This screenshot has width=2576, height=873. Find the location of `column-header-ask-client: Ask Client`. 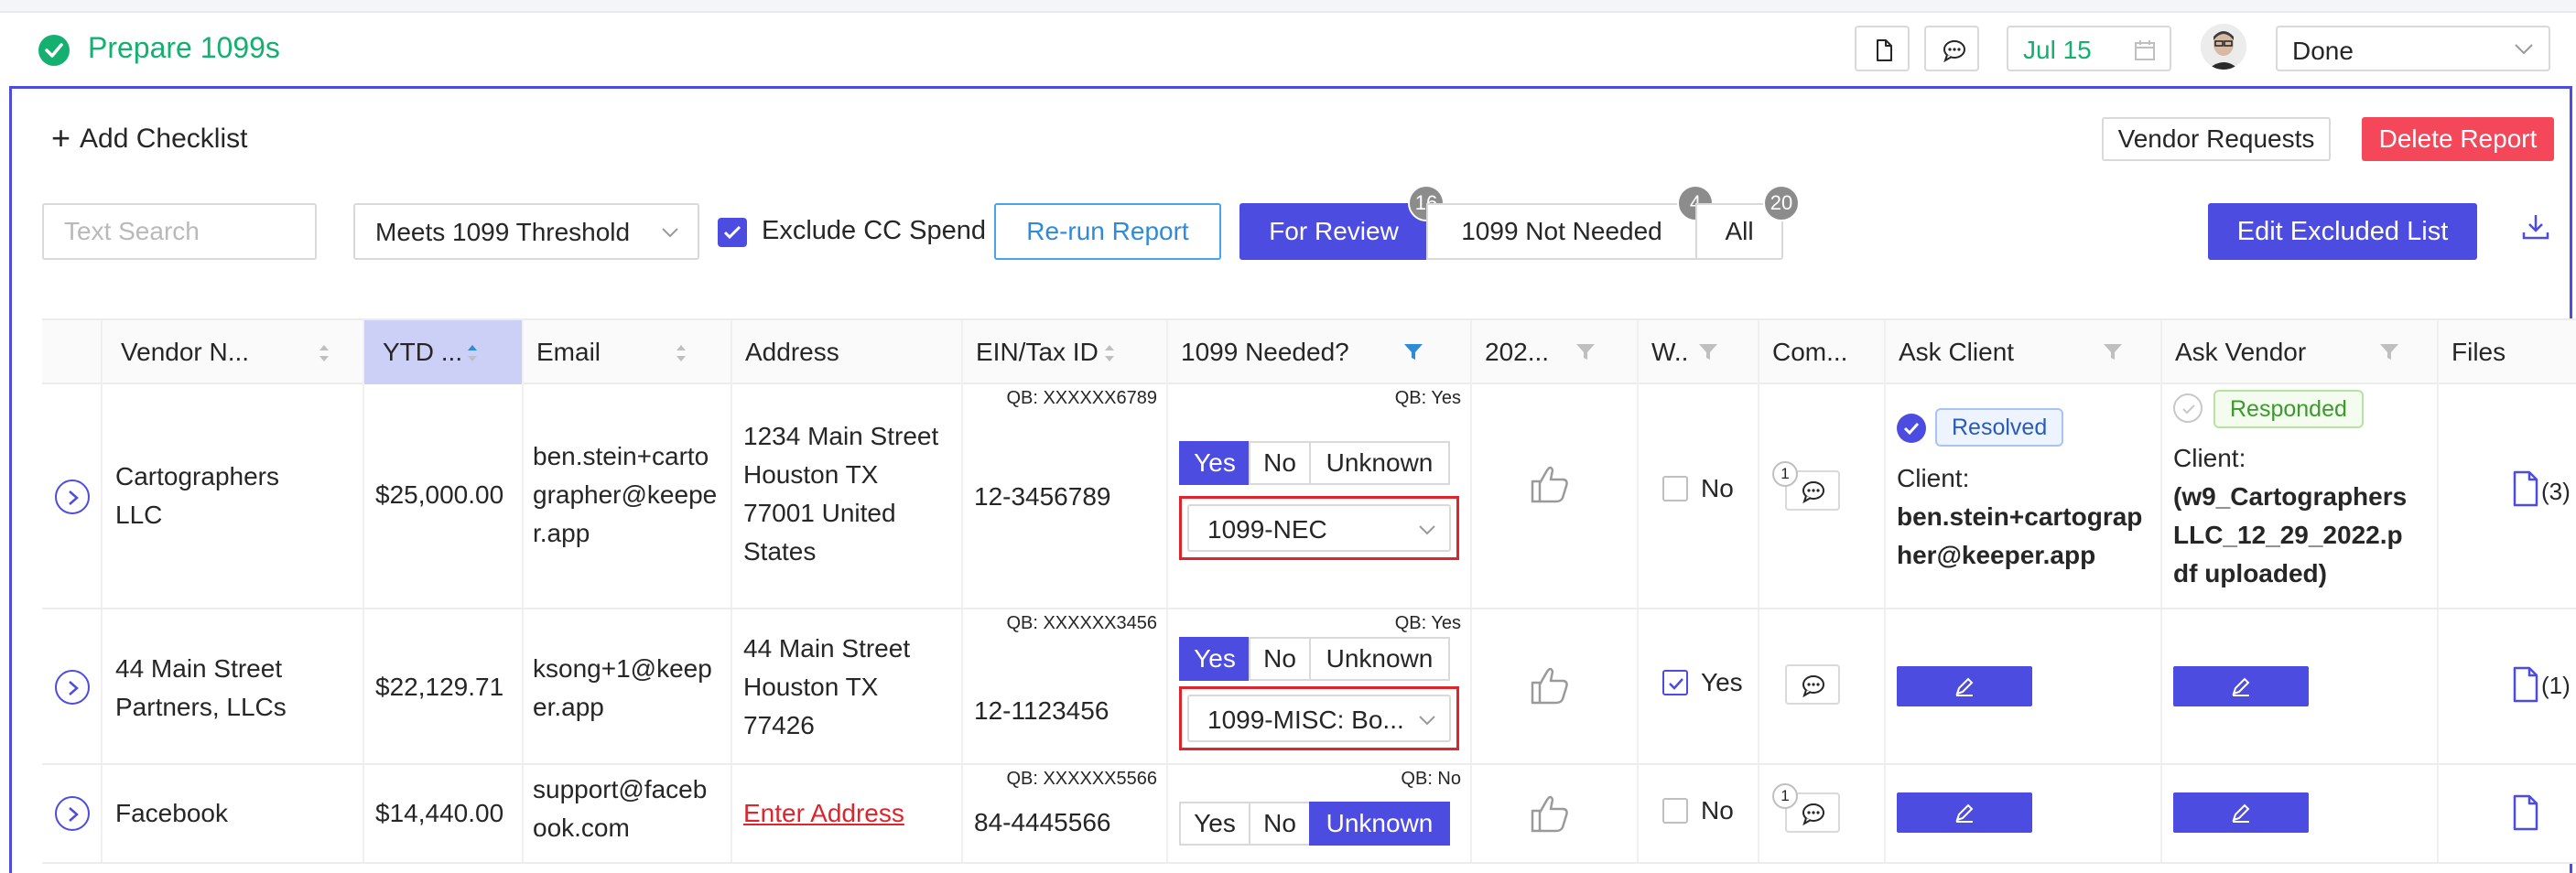

column-header-ask-client: Ask Client is located at coordinates (2024, 352).